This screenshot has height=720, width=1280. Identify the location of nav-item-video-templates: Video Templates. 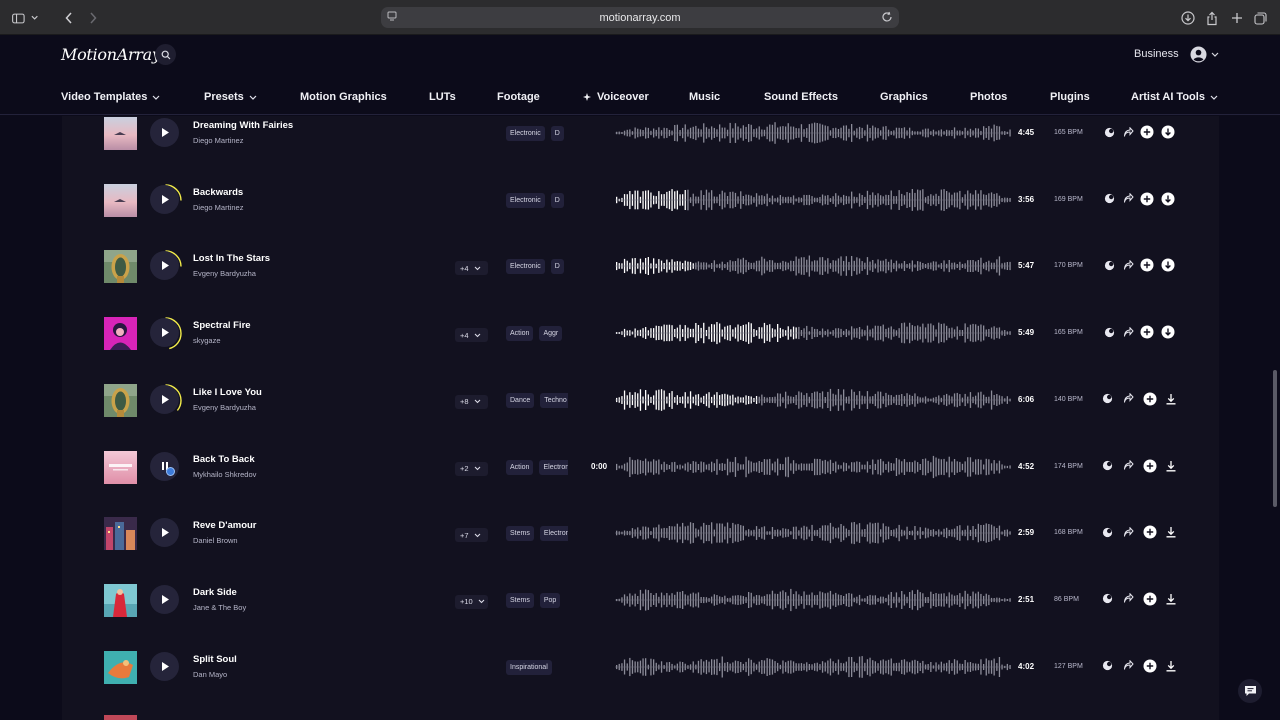
(110, 97).